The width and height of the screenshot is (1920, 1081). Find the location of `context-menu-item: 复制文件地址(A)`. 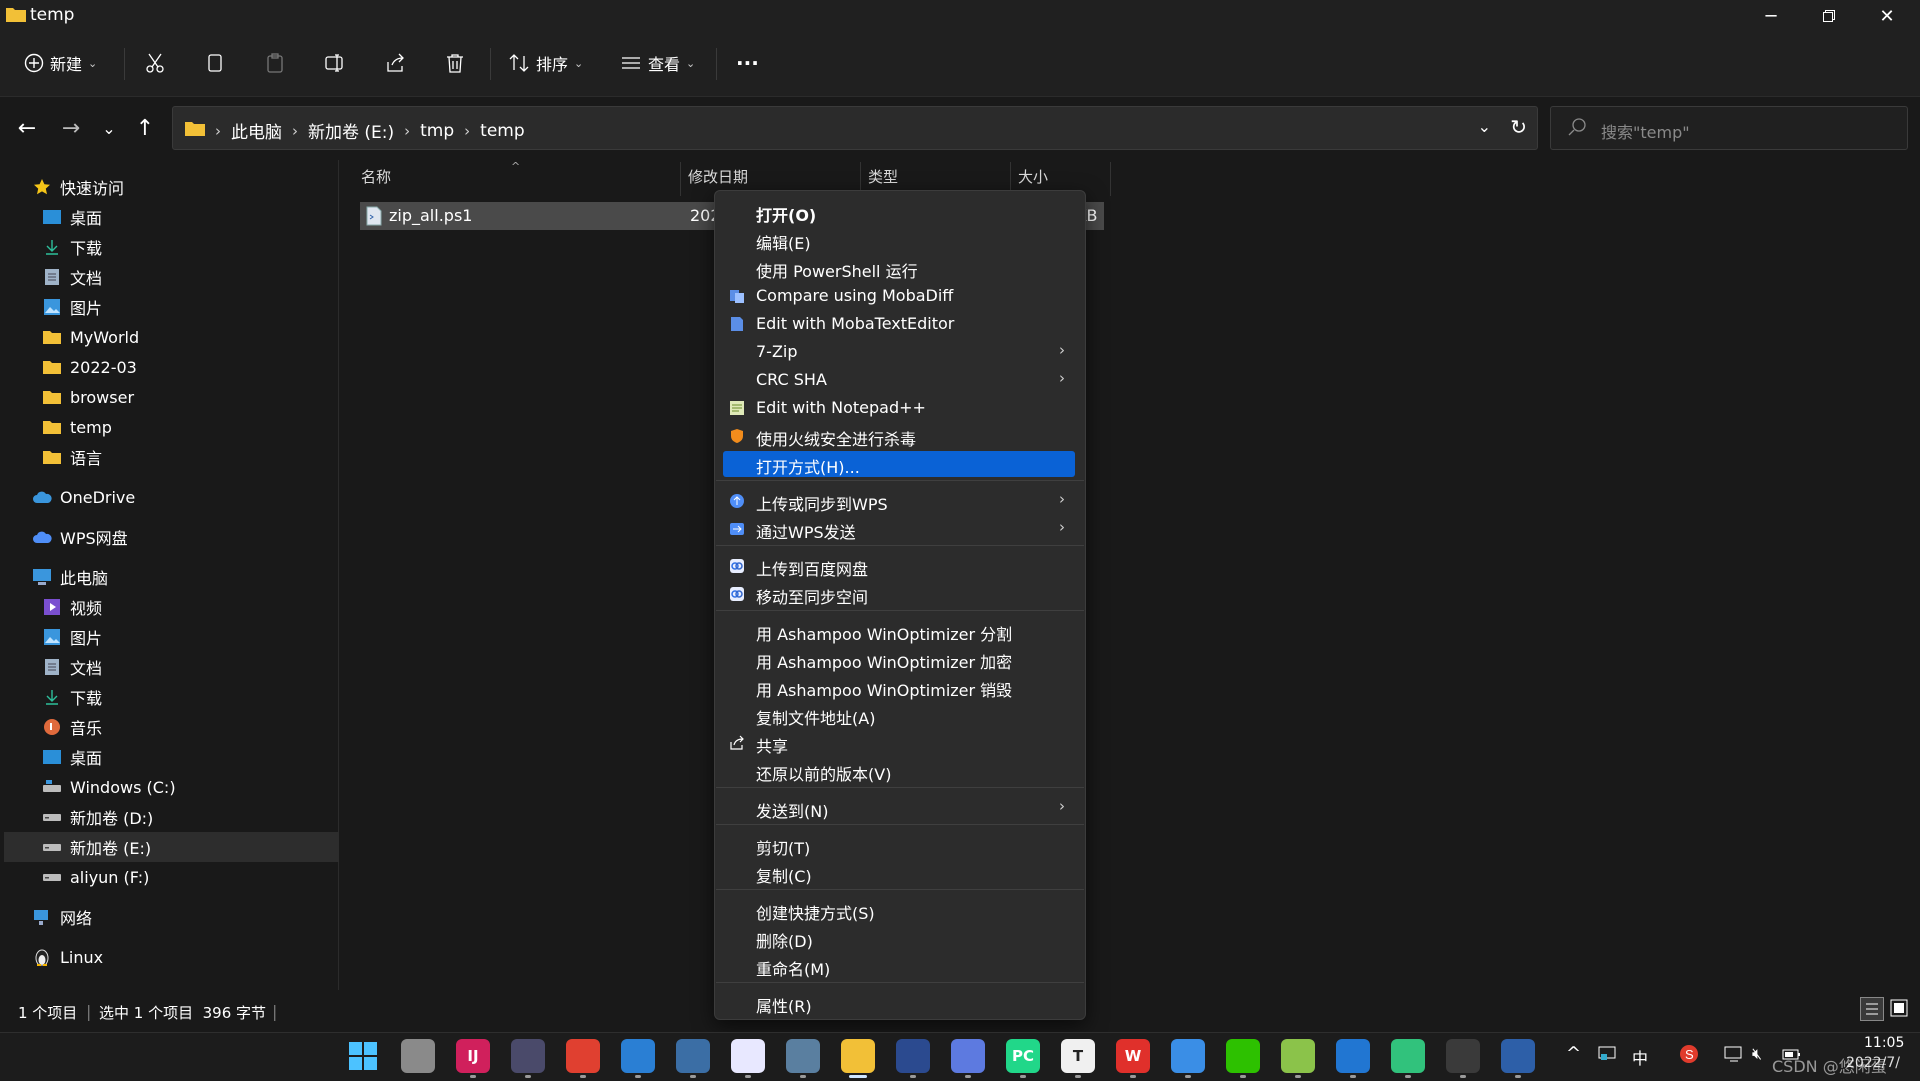

context-menu-item: 复制文件地址(A) is located at coordinates (899, 715).